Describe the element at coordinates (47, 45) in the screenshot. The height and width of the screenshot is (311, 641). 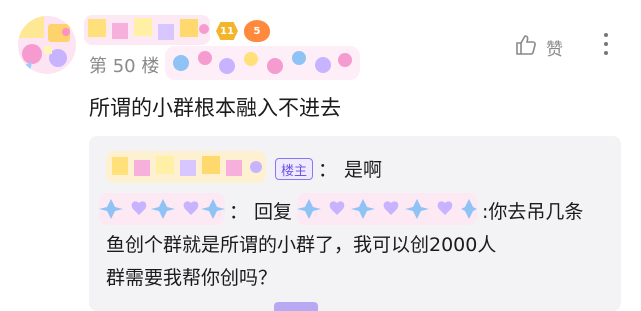
I see `avatar` at that location.